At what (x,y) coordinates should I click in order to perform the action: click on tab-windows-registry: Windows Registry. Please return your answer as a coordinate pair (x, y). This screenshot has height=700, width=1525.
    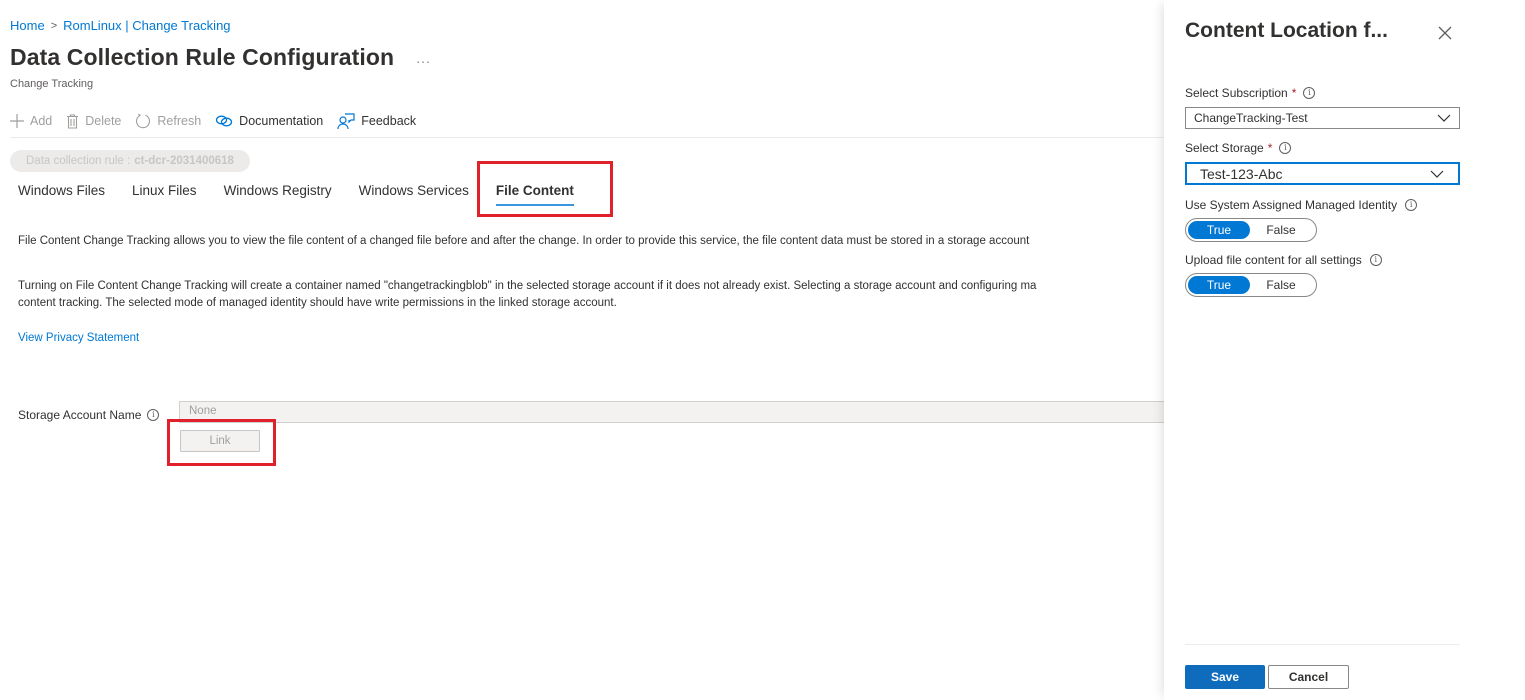
    Looking at the image, I should click on (278, 194).